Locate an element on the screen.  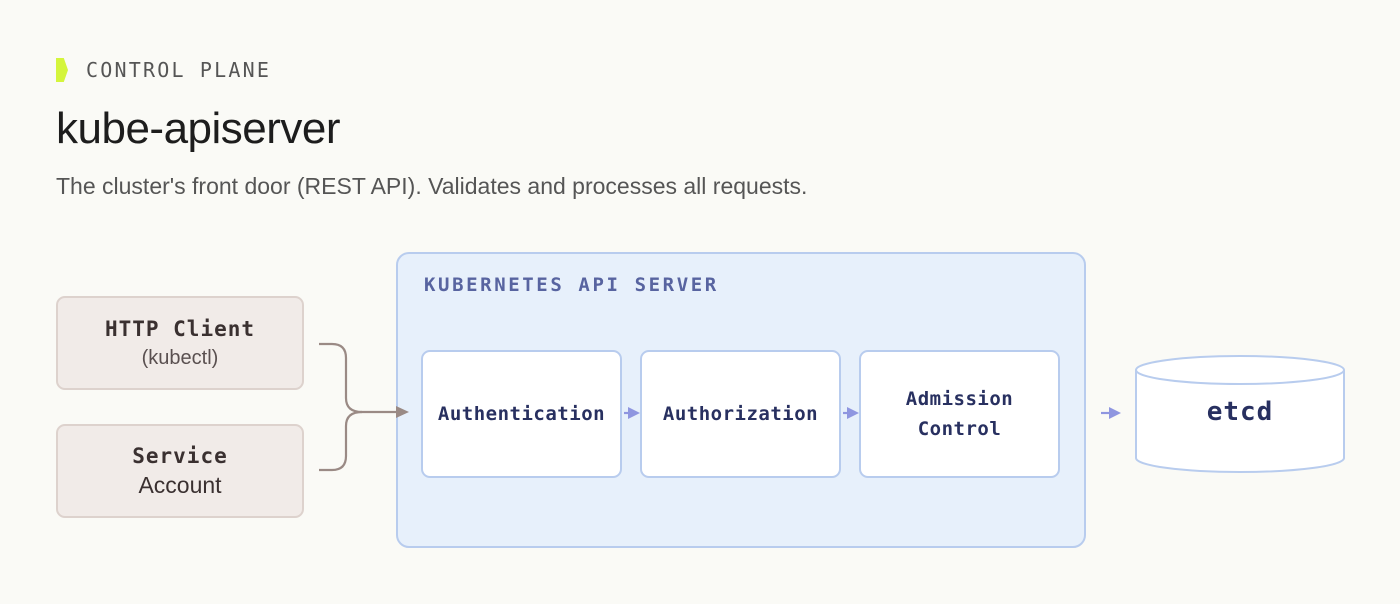
authz-to-admission-arrow-icon is located at coordinates (851, 413).